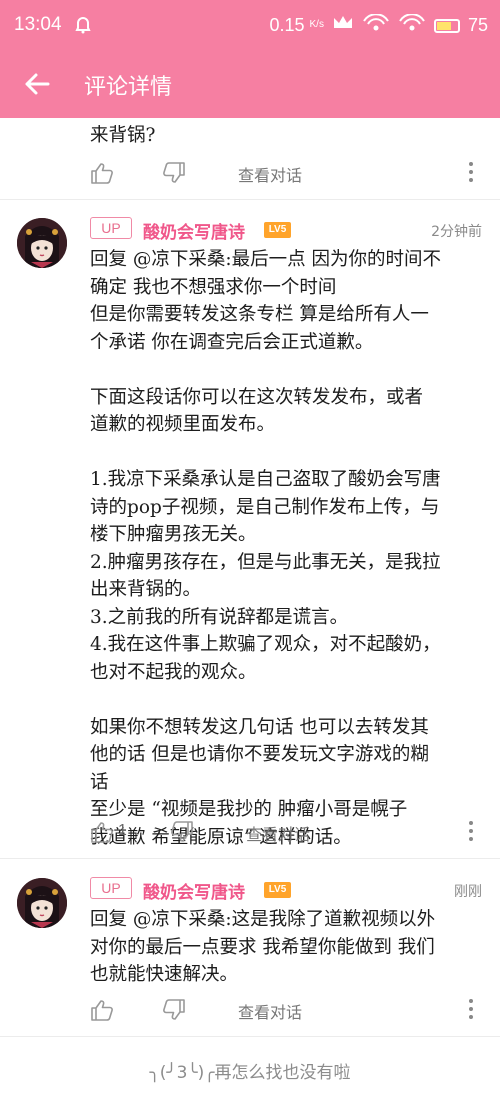 Image resolution: width=500 pixels, height=1101 pixels. What do you see at coordinates (38, 24) in the screenshot?
I see `status-time: 13:04` at bounding box center [38, 24].